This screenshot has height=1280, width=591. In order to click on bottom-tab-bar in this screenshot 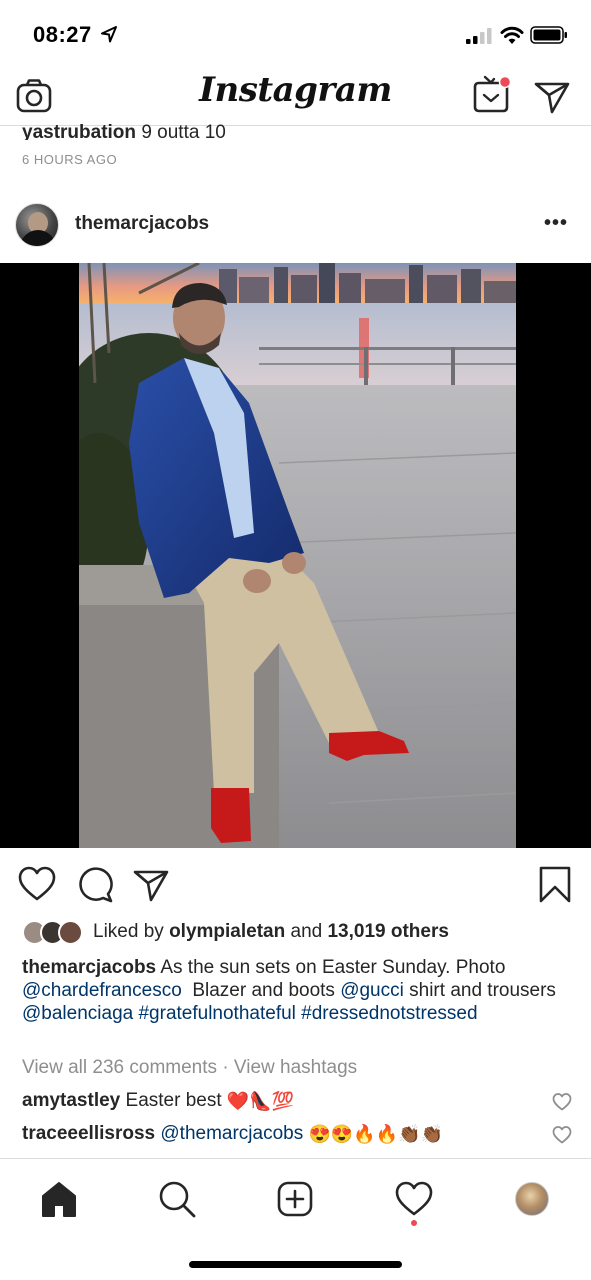, I will do `click(295, 1219)`.